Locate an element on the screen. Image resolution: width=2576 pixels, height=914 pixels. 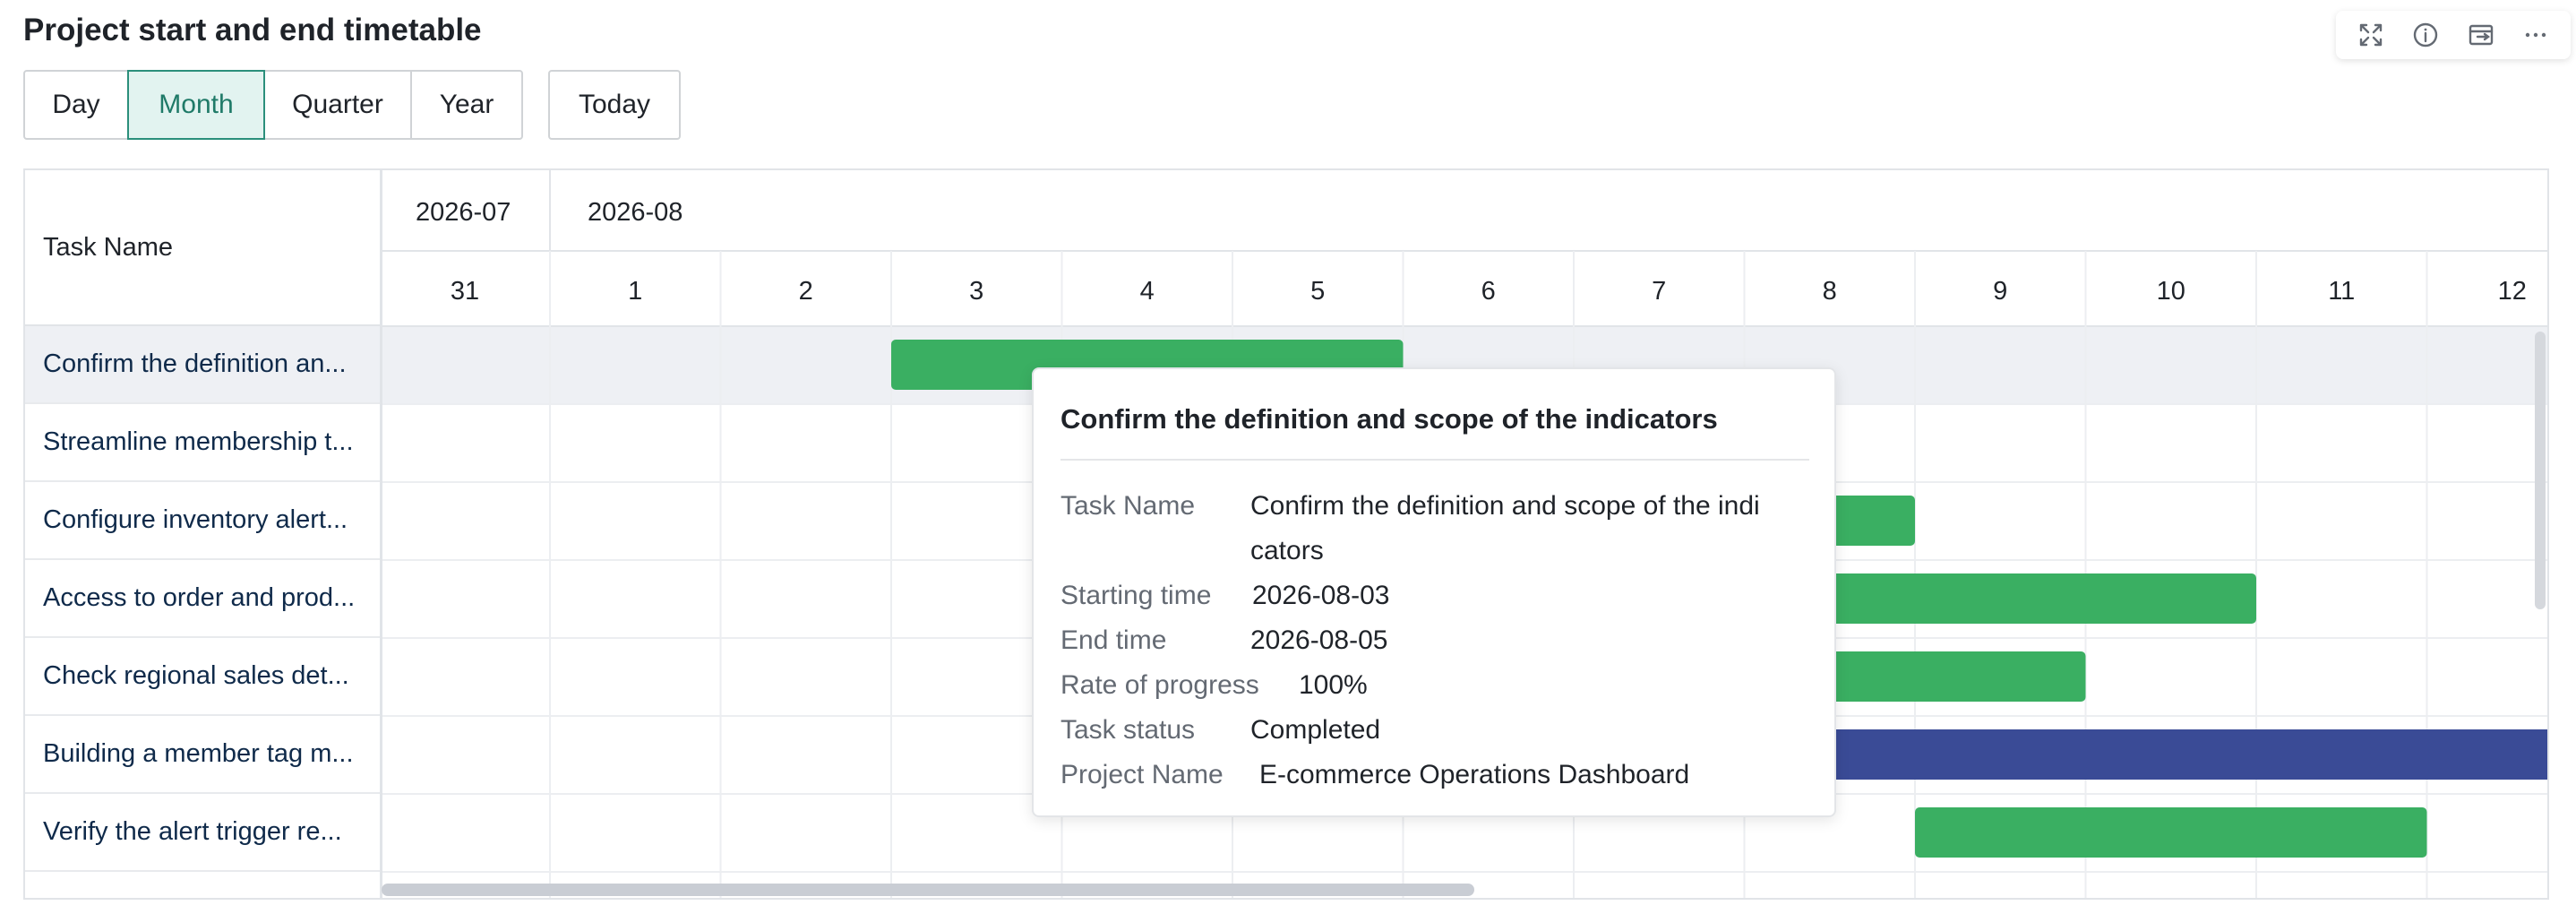
tooltip-progress-value: 100% is located at coordinates (1333, 685).